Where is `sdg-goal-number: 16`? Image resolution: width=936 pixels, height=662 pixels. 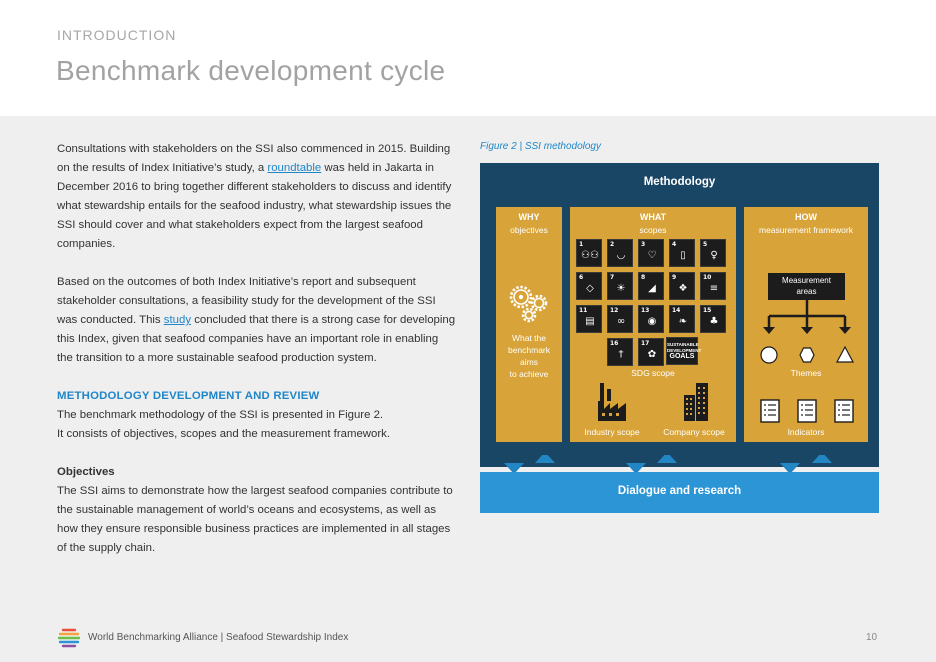
sdg-goal-number: 16 is located at coordinates (614, 343).